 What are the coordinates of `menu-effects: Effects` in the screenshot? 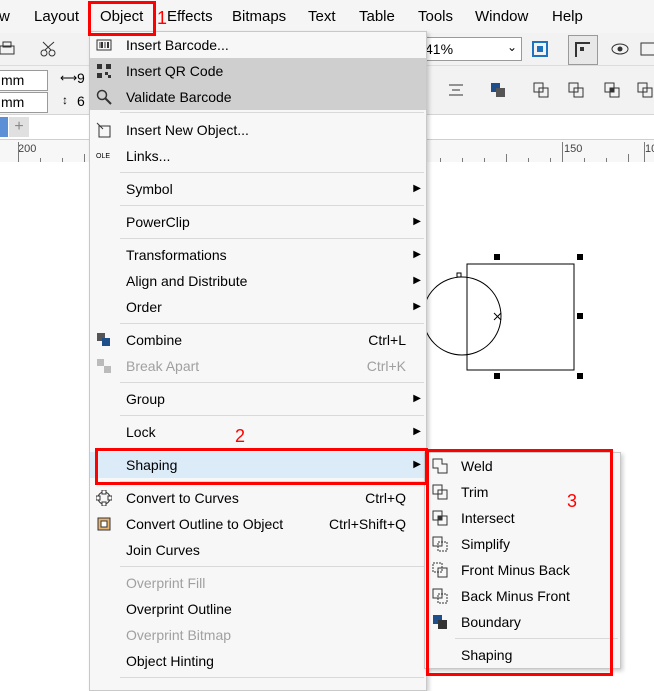 It's located at (190, 16).